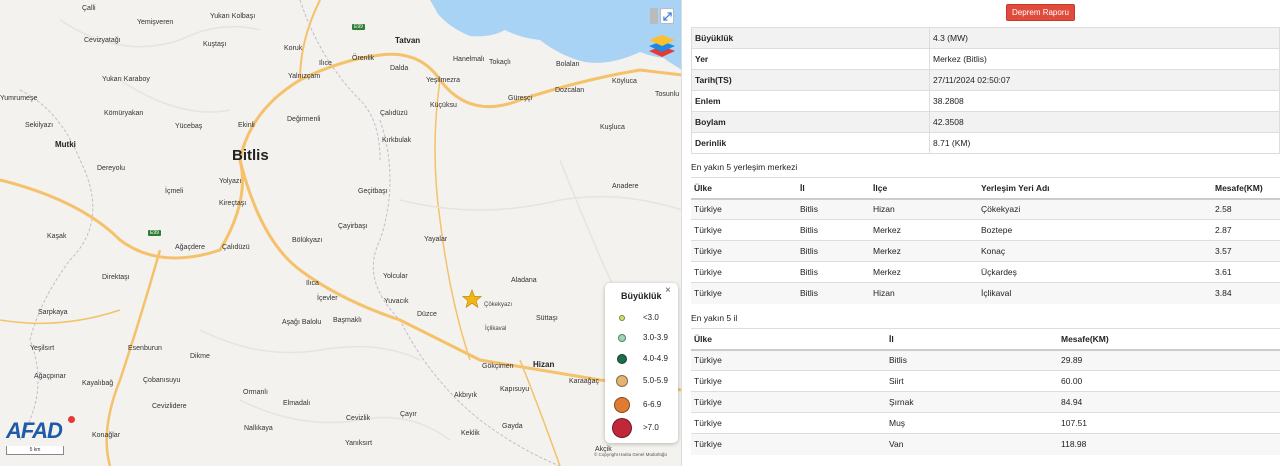  I want to click on map-label: Kaşak, so click(57, 236).